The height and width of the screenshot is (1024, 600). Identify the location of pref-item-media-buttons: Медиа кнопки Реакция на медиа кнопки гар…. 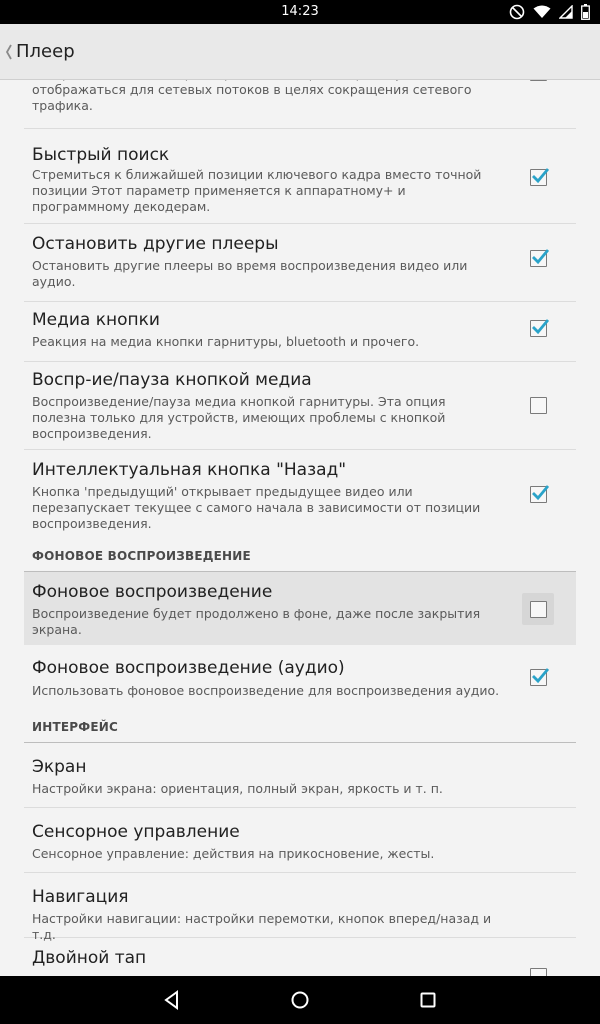
(300, 332).